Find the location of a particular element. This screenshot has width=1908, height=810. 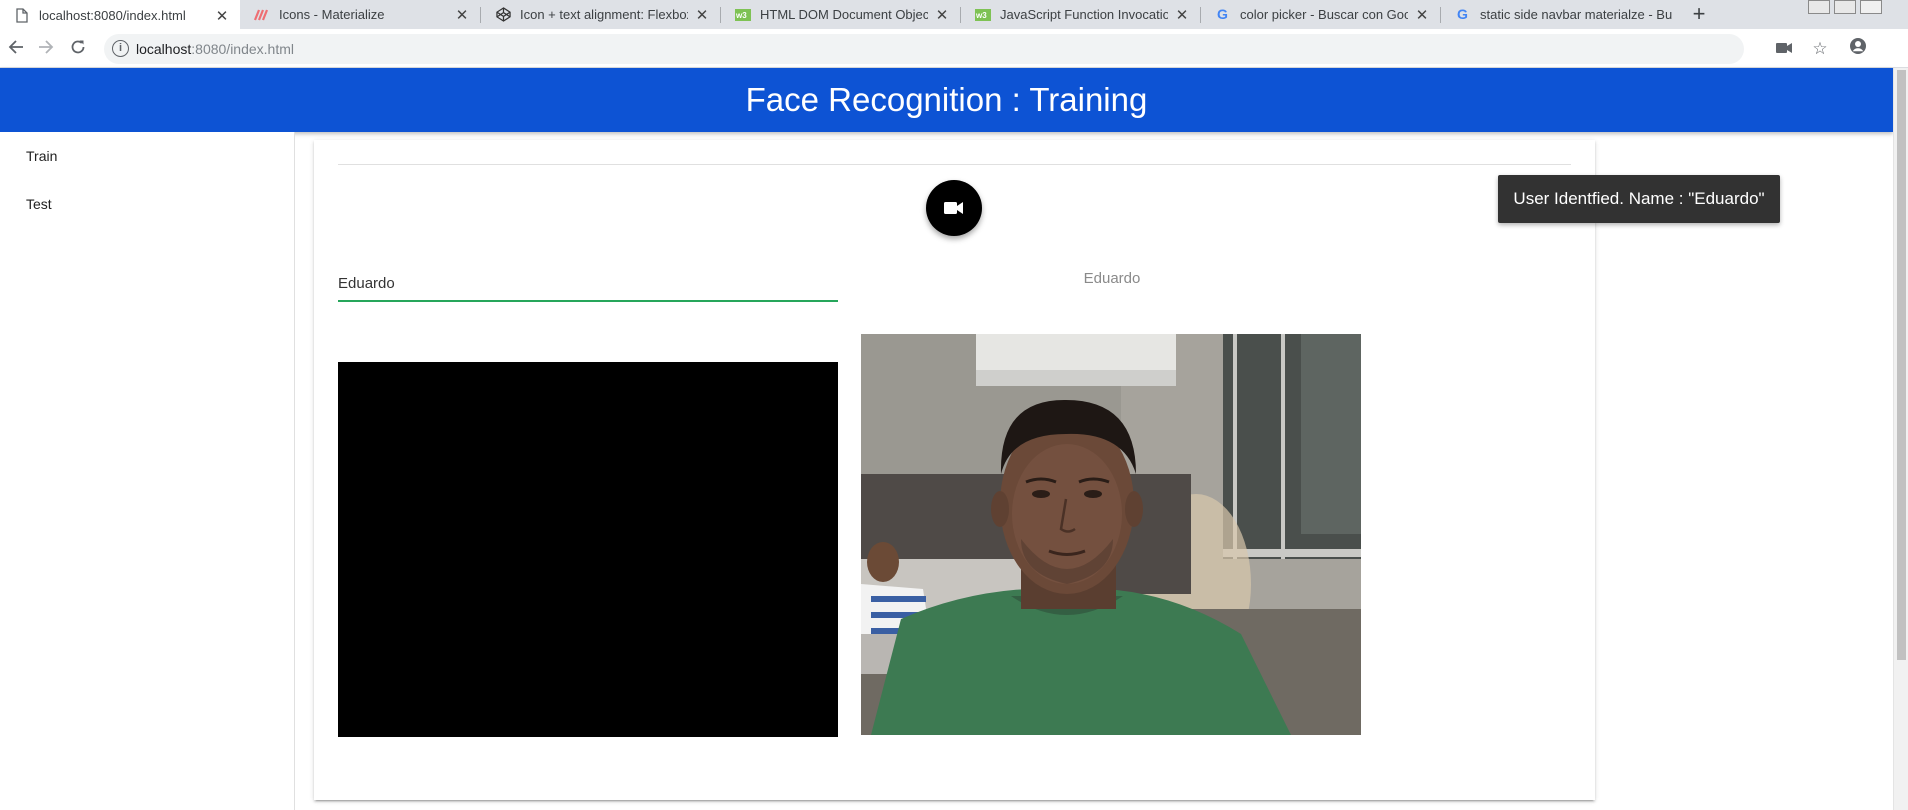

app-header: Face Recognition : Training is located at coordinates (946, 100).